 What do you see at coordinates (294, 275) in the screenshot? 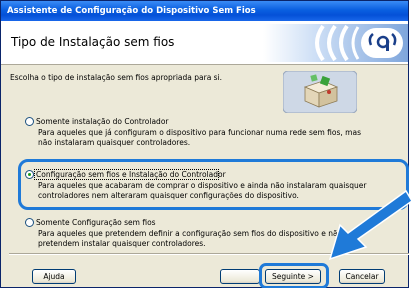
I see `next-button-highlight` at bounding box center [294, 275].